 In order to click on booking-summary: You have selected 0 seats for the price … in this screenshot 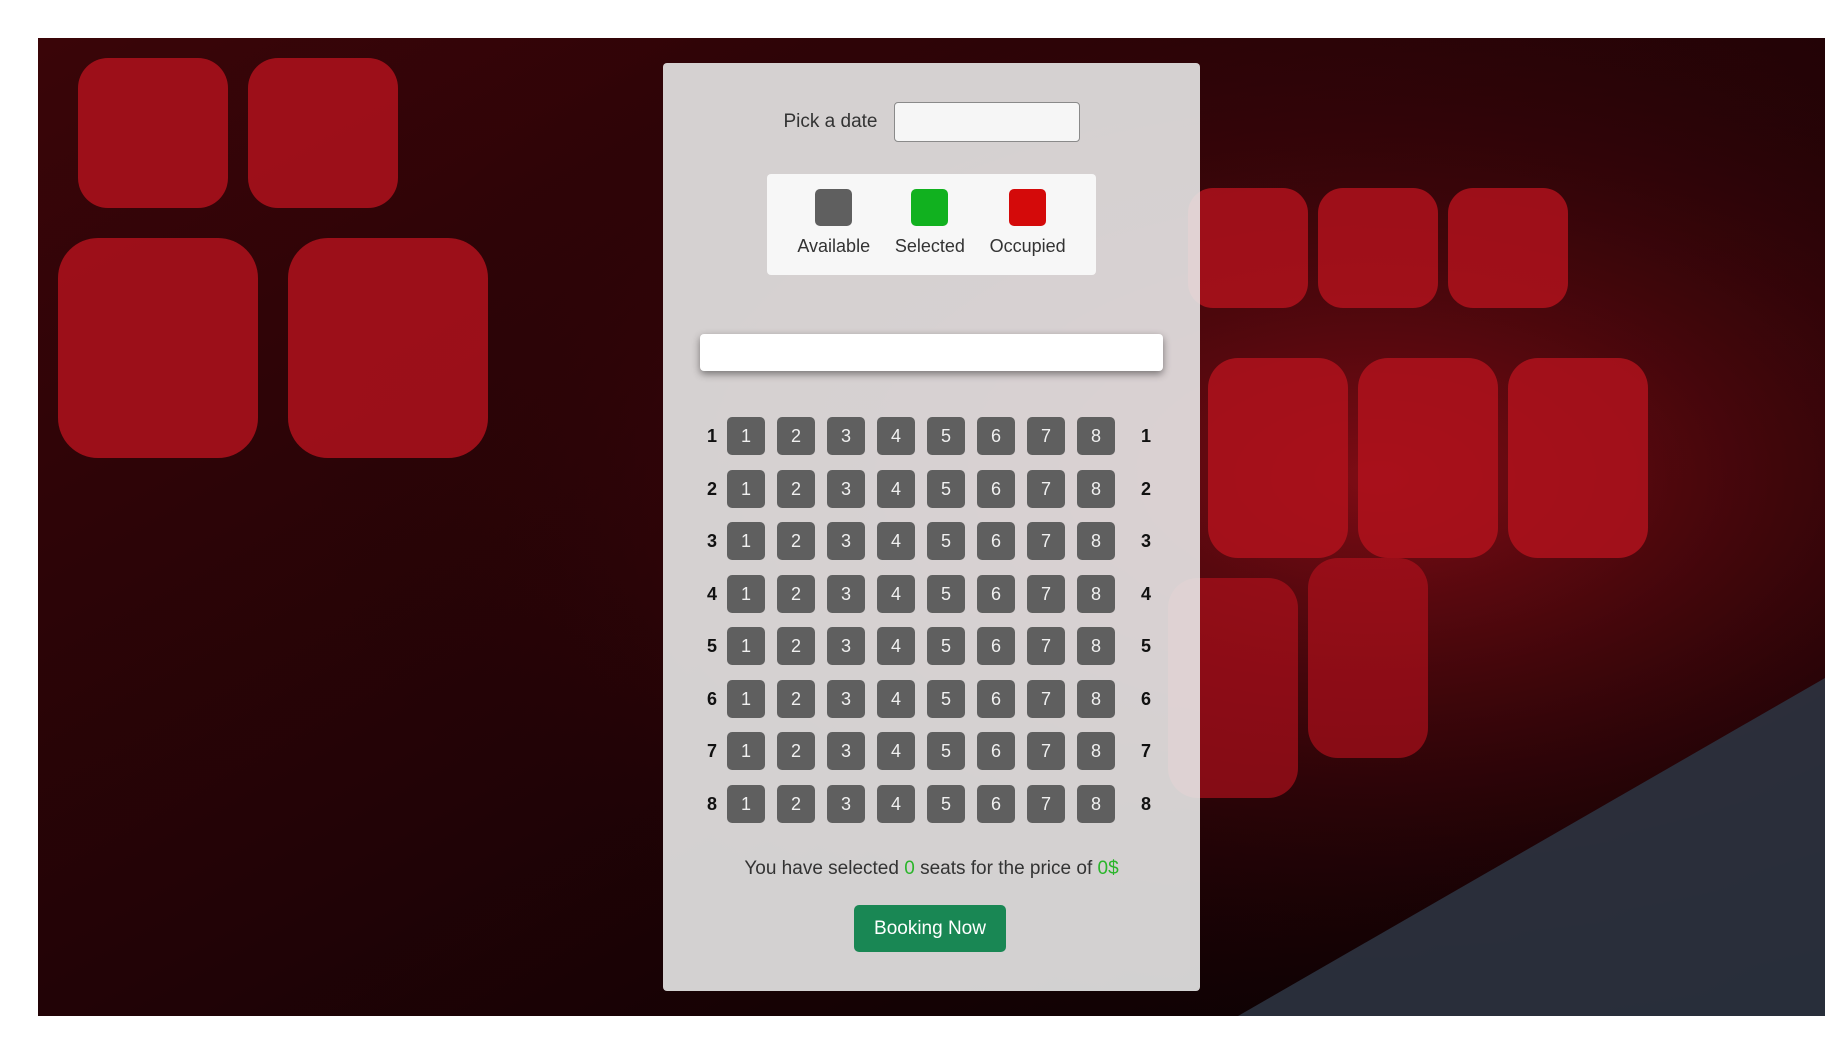, I will do `click(931, 869)`.